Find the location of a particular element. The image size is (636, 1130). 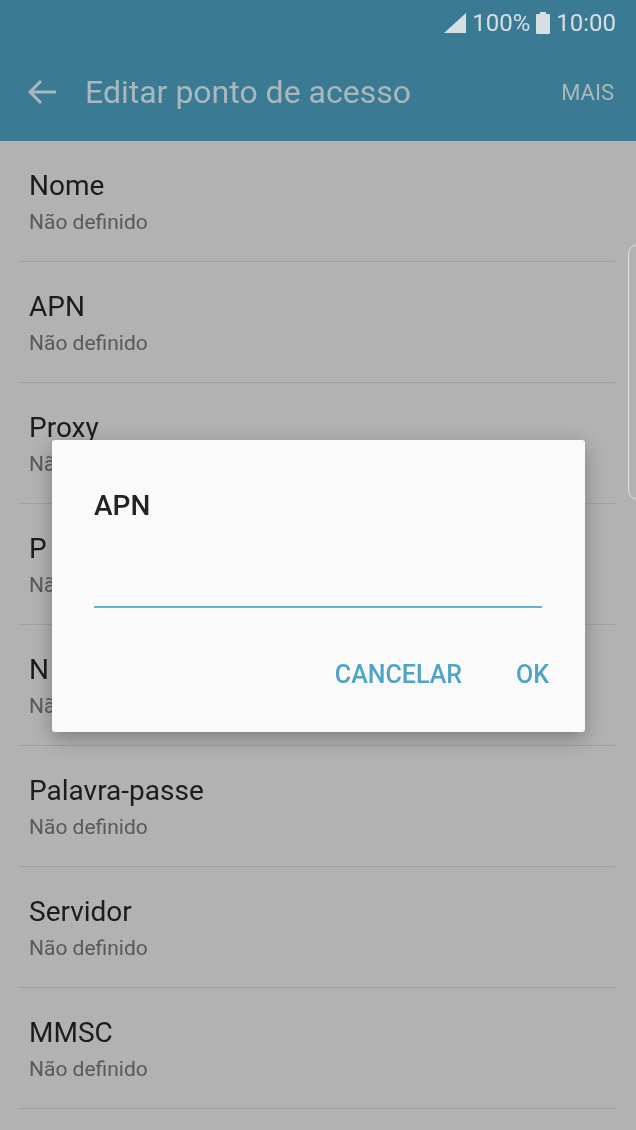

back-icon is located at coordinates (43, 92).